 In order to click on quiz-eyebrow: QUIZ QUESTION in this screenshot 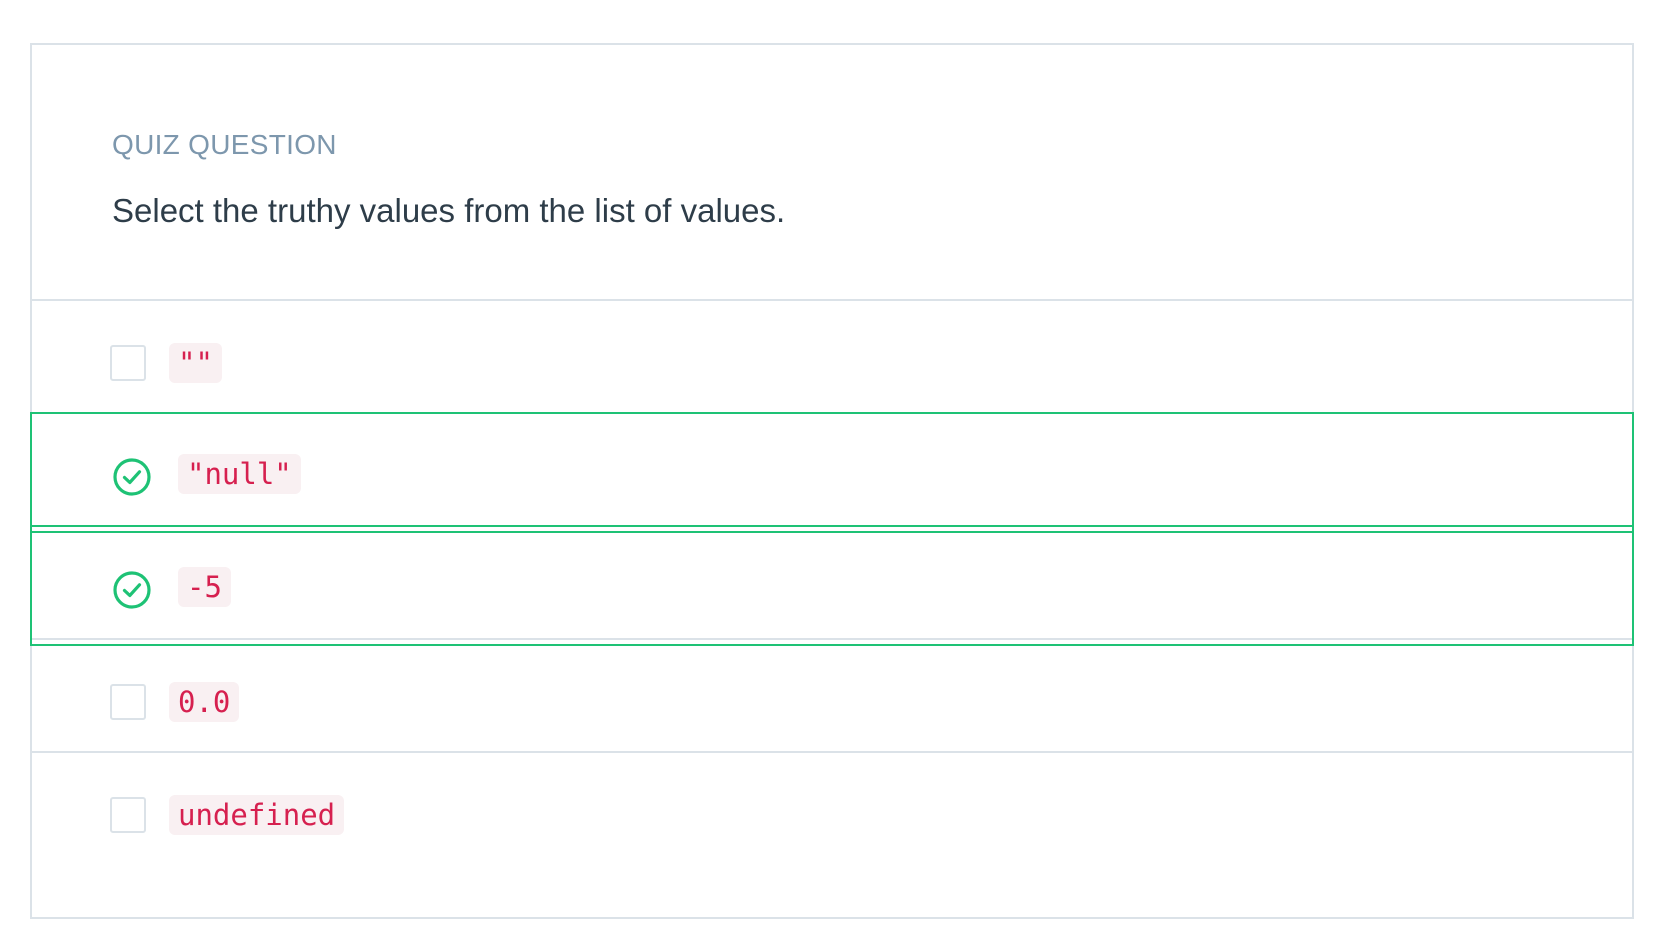, I will do `click(224, 144)`.